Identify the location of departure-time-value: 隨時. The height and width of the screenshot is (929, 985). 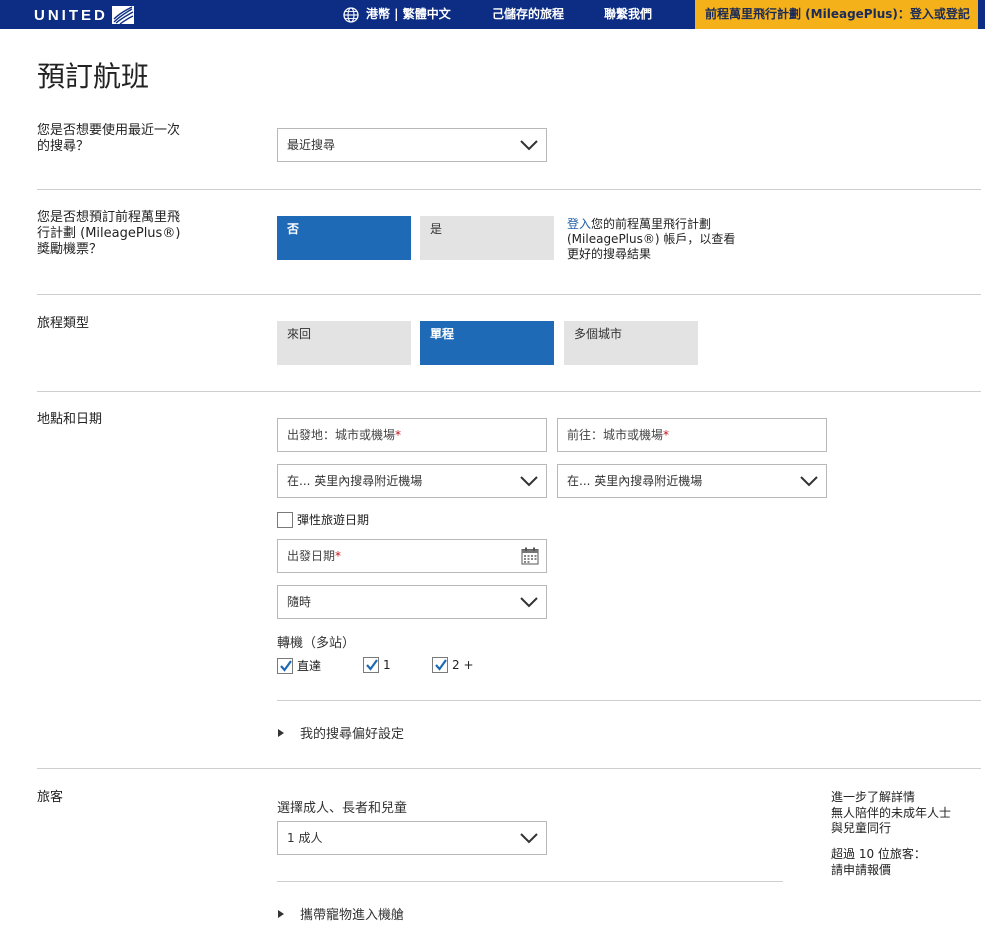
(299, 602).